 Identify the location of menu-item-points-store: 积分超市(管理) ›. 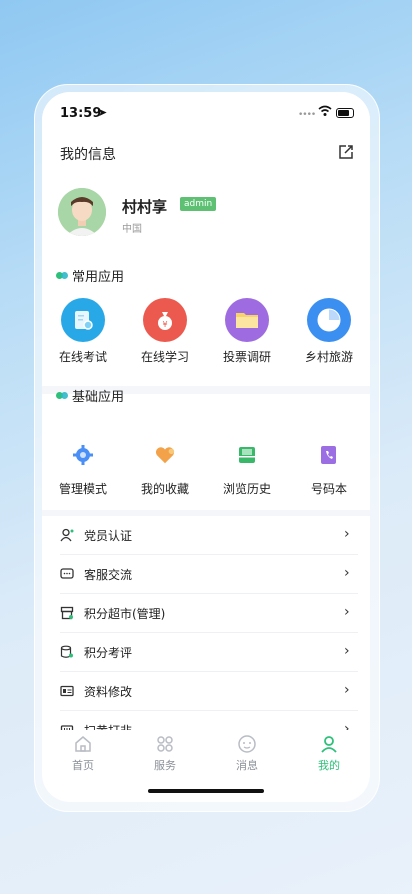
(206, 613).